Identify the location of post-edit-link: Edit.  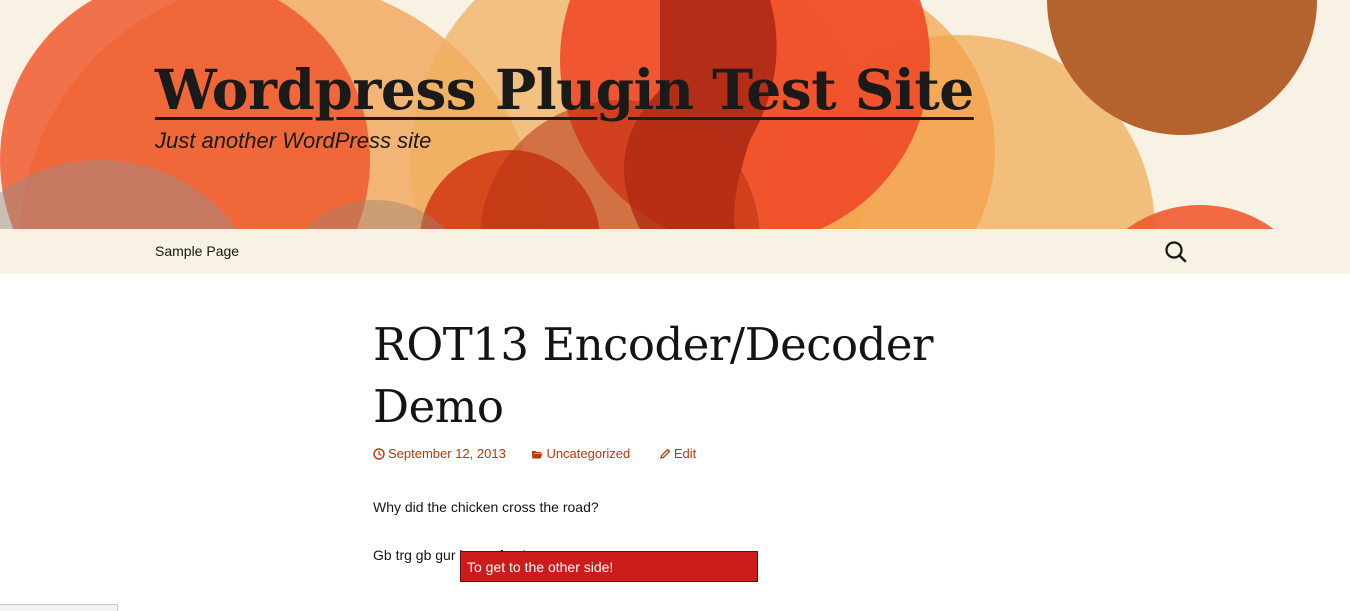
(677, 454).